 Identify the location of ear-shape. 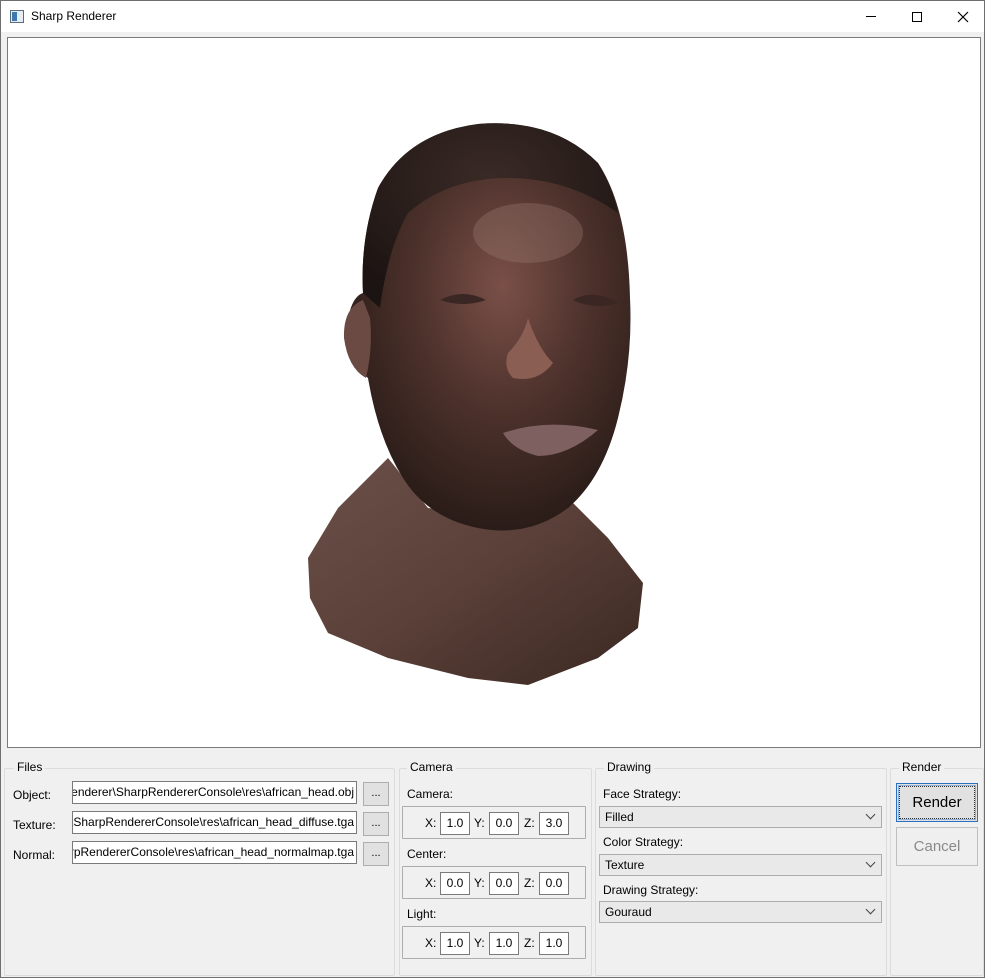
(357, 339).